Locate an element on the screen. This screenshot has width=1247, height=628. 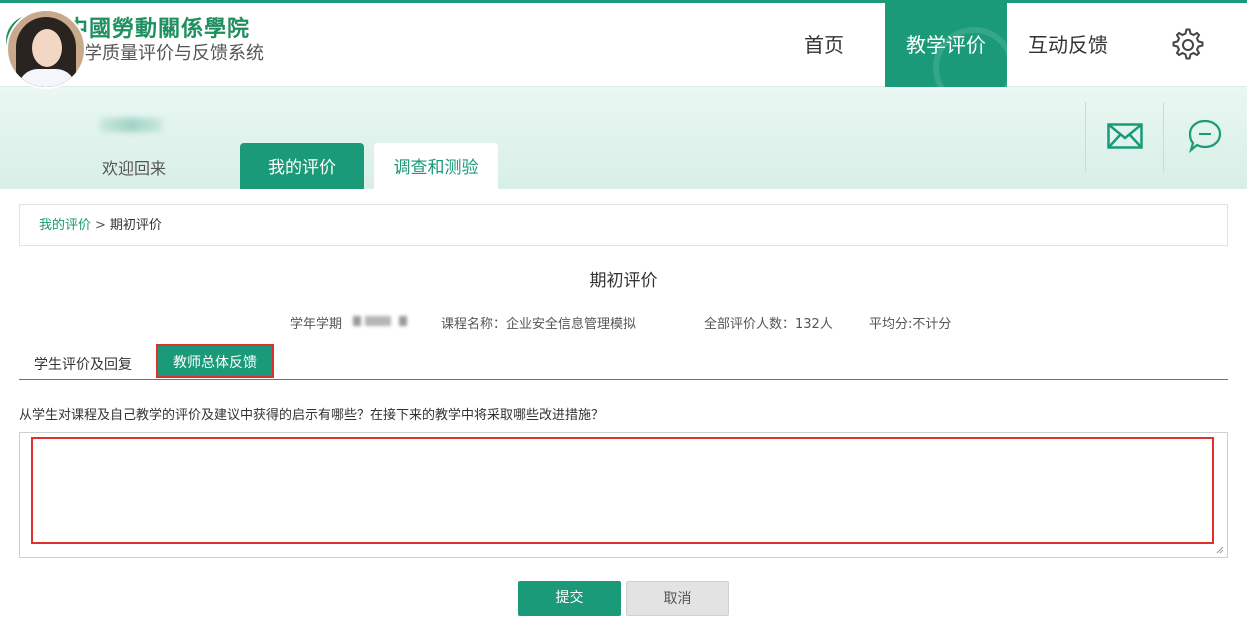
avatar is located at coordinates (46, 49).